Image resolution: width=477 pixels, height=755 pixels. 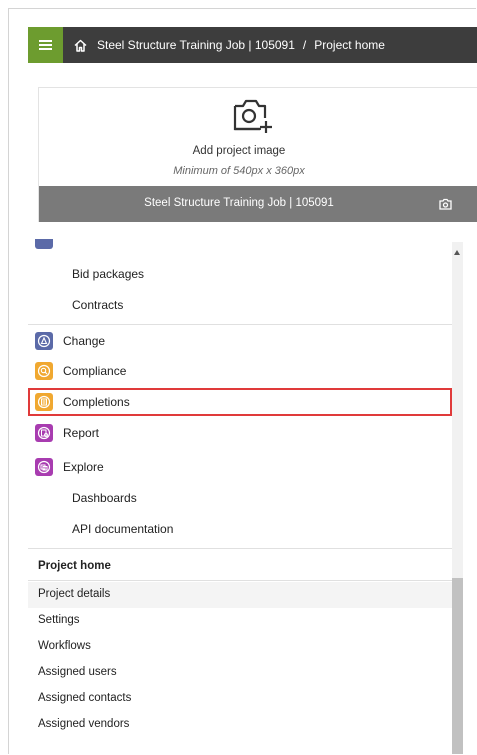 I want to click on project-name: Steel Structure Training Job | 105091, so click(x=239, y=203).